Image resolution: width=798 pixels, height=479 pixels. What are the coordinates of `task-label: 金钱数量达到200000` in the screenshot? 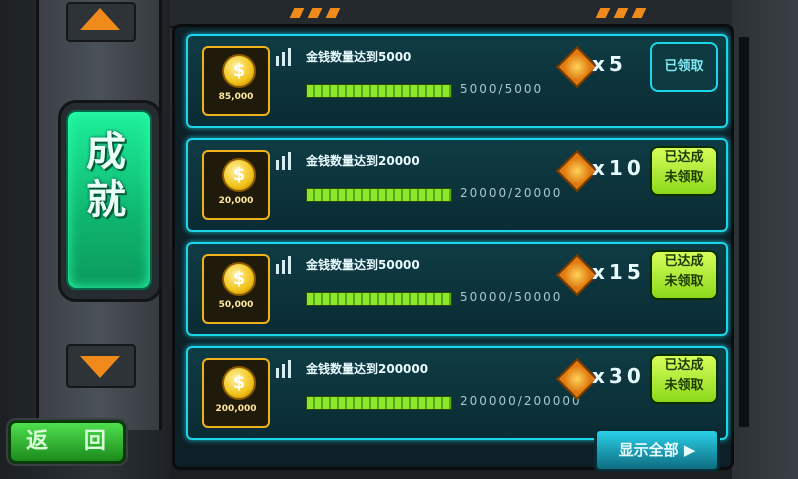 It's located at (367, 369).